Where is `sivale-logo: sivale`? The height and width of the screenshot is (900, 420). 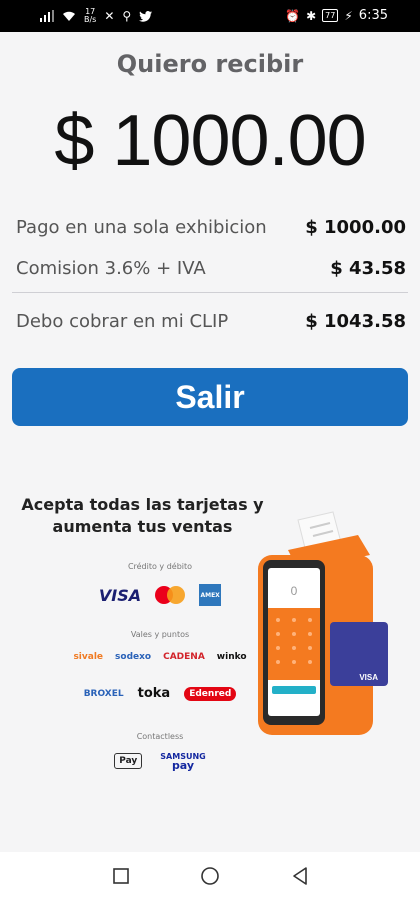
sivale-logo: sivale is located at coordinates (88, 657).